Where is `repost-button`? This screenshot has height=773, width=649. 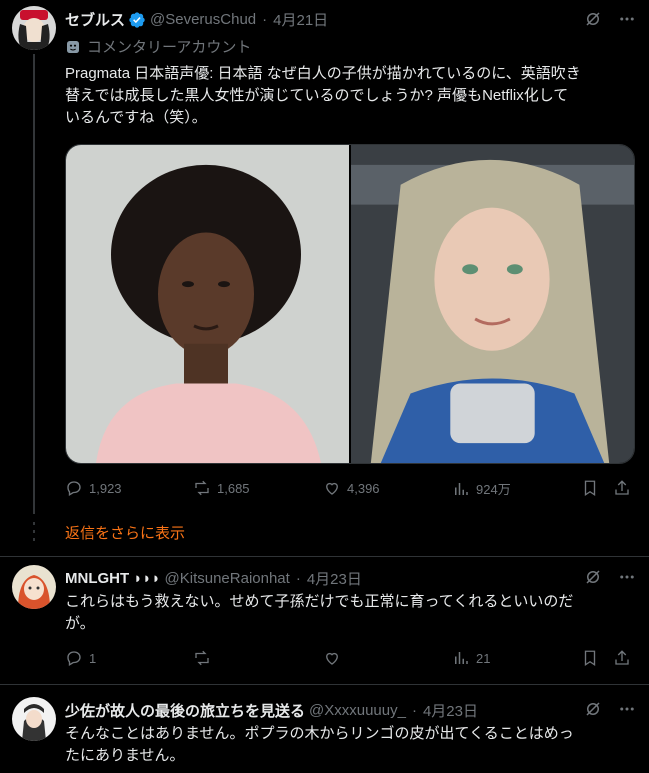 repost-button is located at coordinates (205, 658).